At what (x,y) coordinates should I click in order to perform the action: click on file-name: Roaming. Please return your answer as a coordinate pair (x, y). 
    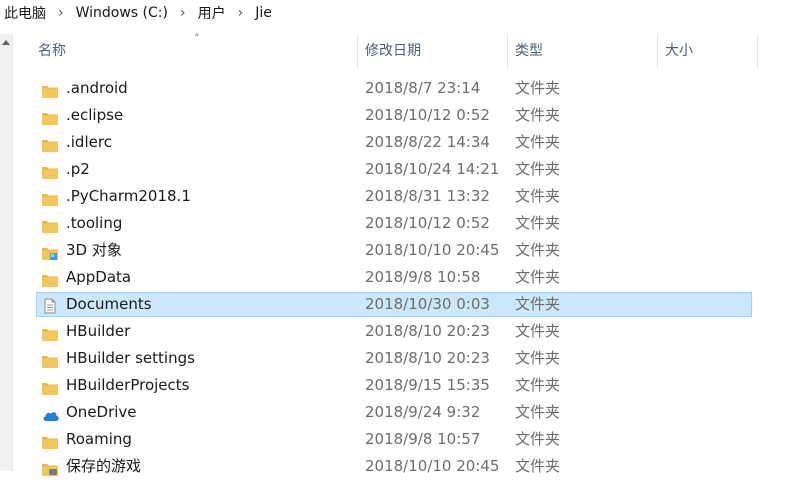
    Looking at the image, I should click on (99, 439).